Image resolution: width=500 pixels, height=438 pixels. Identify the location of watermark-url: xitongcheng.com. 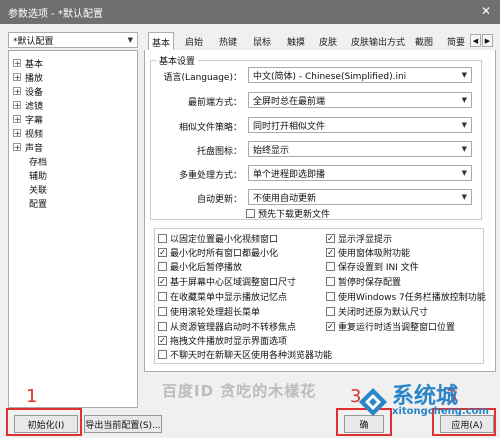
(440, 411).